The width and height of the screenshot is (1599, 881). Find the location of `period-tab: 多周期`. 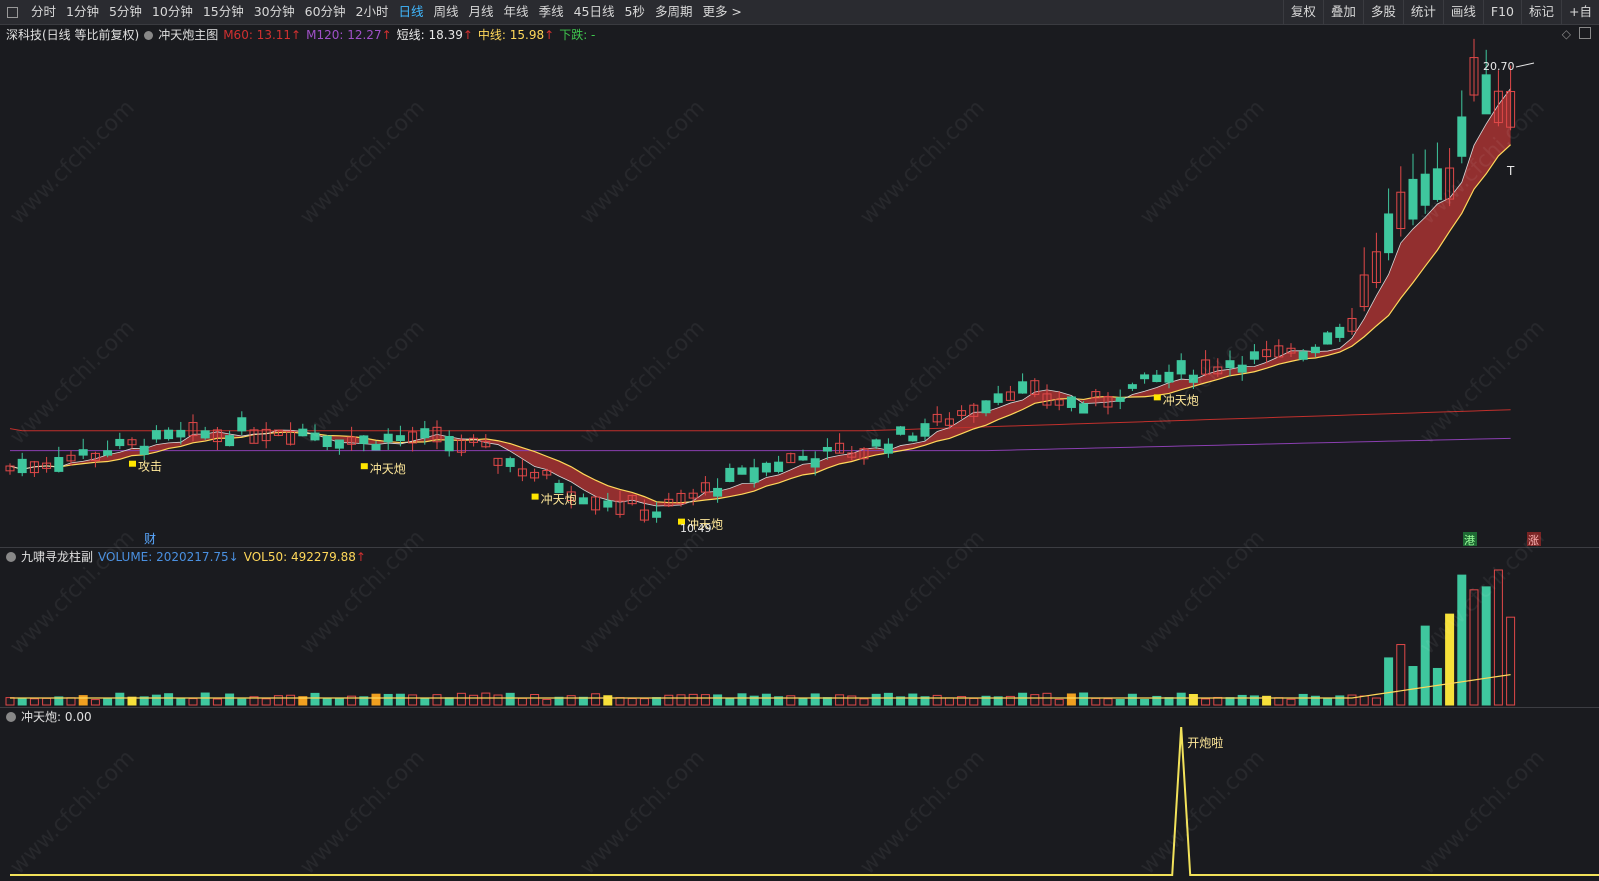

period-tab: 多周期 is located at coordinates (674, 12).